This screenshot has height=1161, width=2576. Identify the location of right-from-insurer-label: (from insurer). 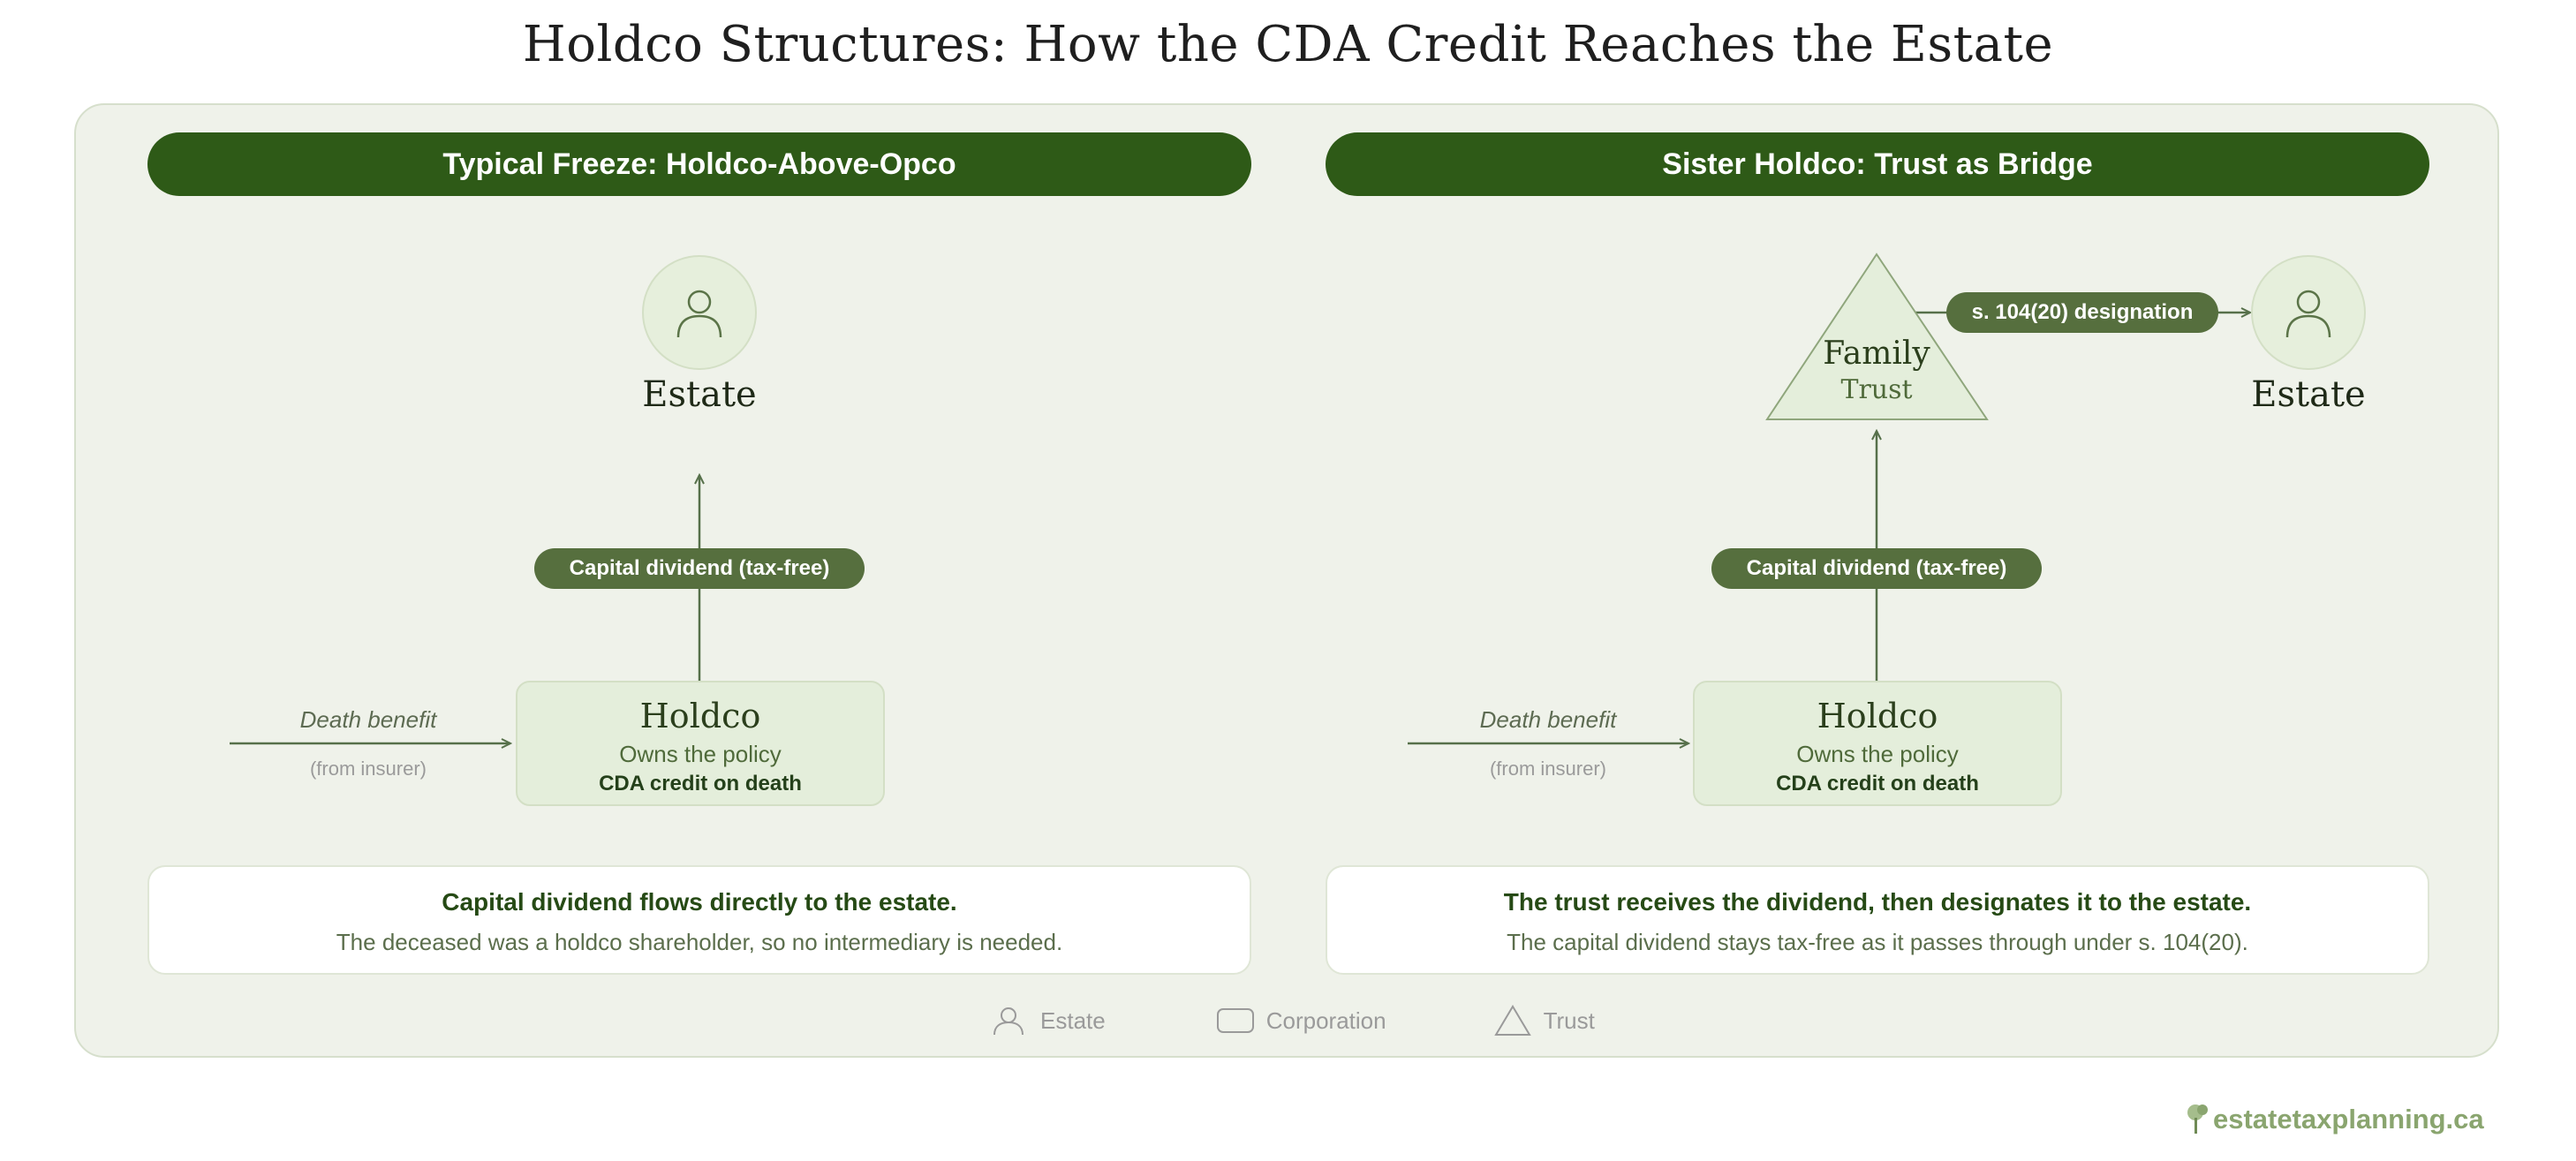
(1547, 769).